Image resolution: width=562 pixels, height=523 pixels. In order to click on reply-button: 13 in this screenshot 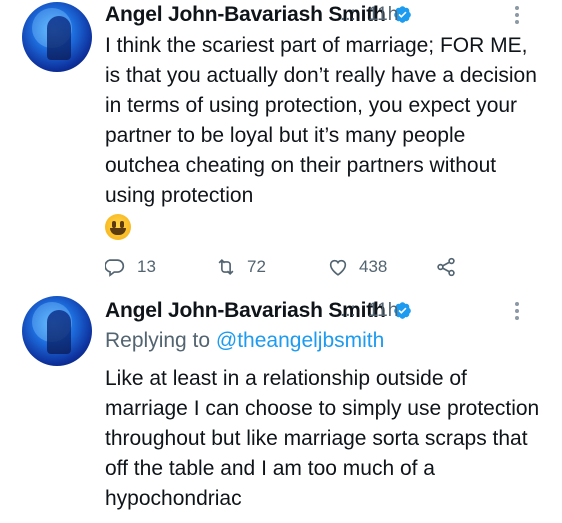, I will do `click(130, 267)`.